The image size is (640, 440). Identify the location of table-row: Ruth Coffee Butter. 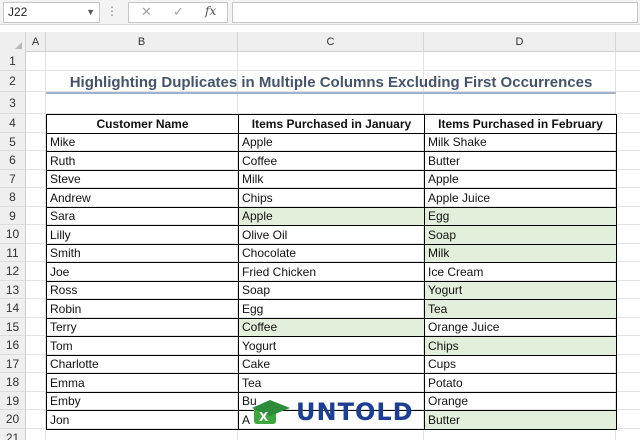
(331, 161).